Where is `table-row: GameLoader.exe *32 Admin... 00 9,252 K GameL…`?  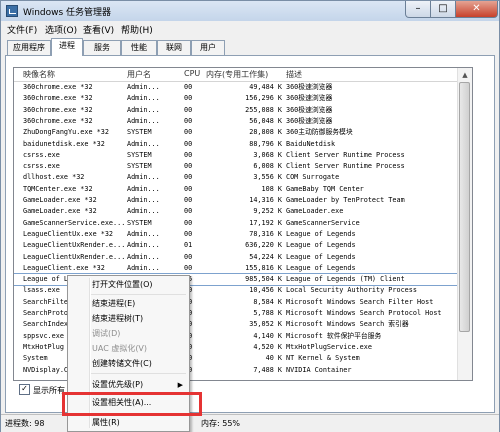 table-row: GameLoader.exe *32 Admin... 00 9,252 K GameL… is located at coordinates (243, 211).